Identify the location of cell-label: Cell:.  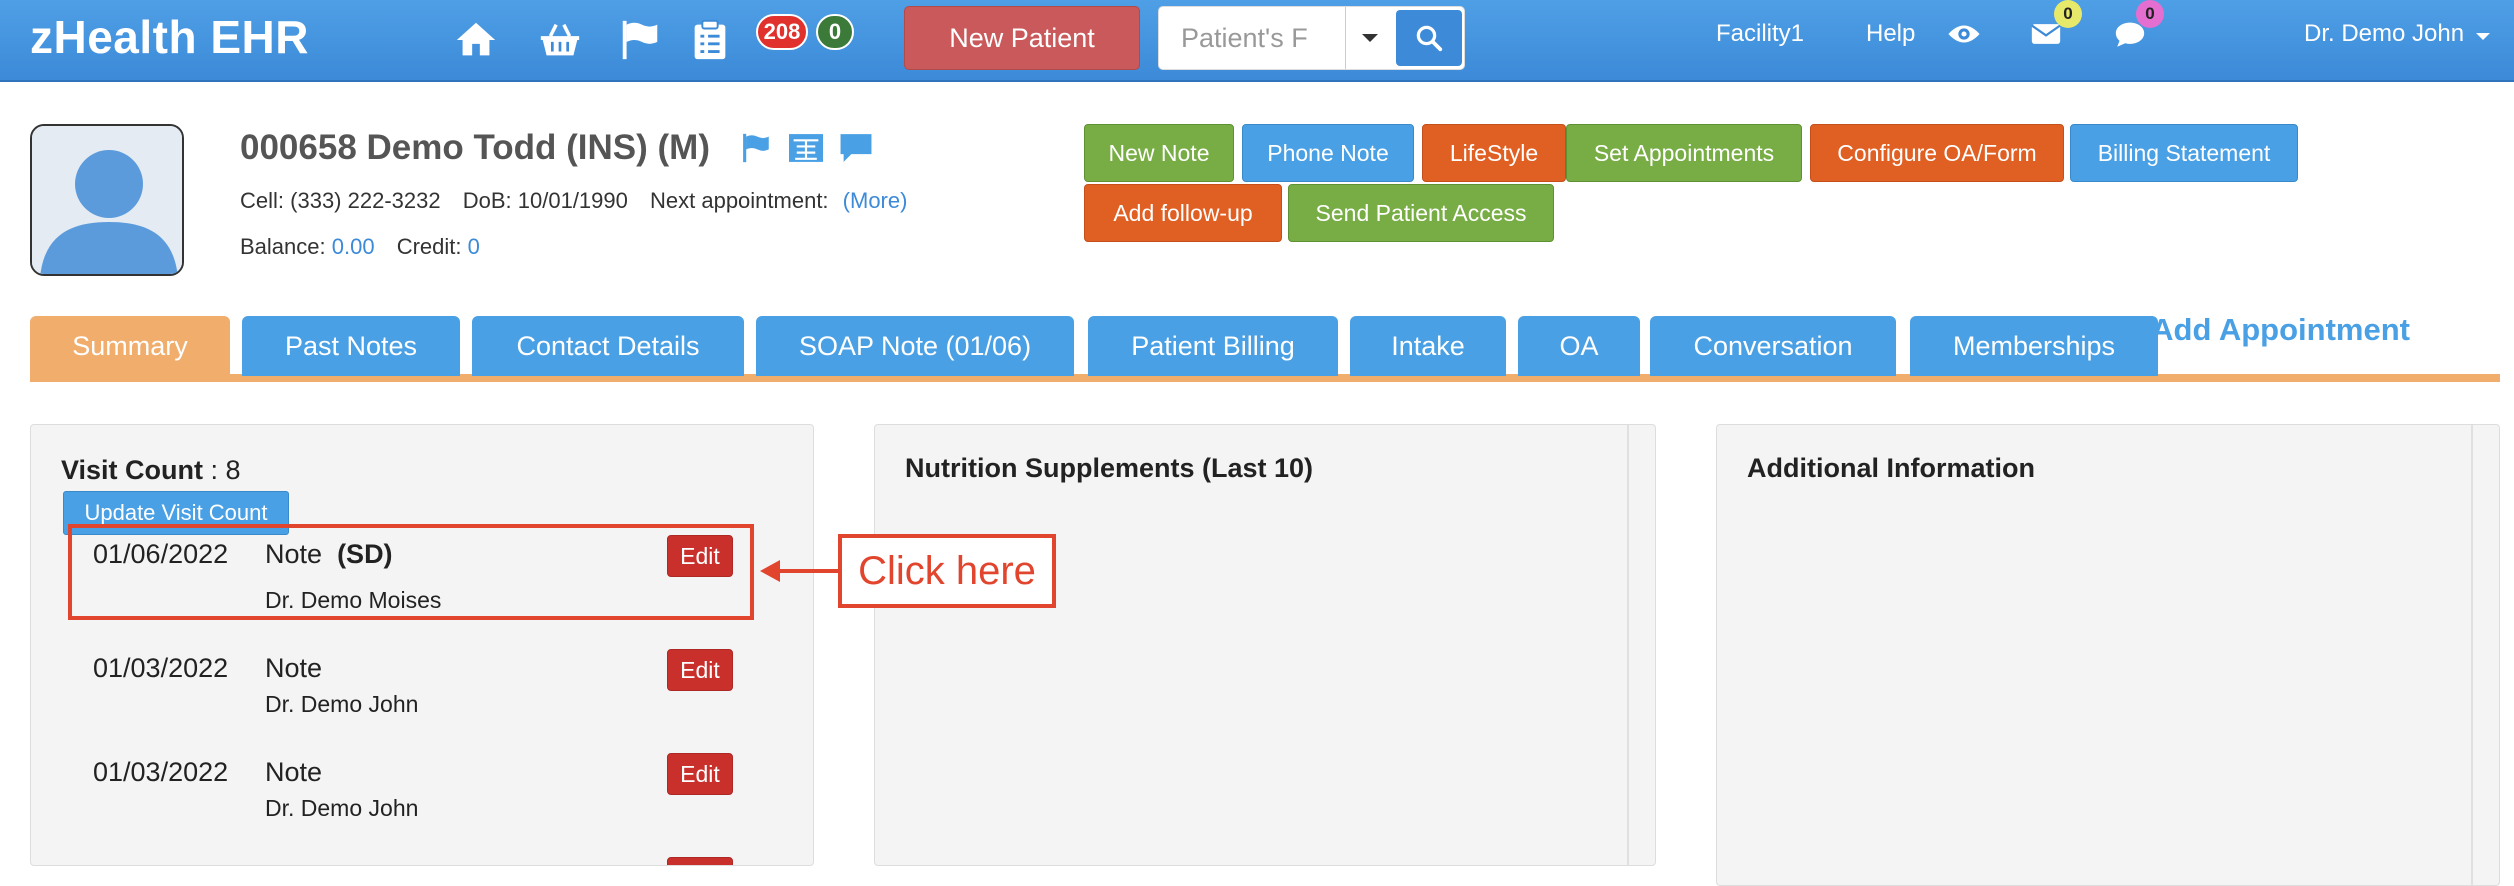
(262, 200).